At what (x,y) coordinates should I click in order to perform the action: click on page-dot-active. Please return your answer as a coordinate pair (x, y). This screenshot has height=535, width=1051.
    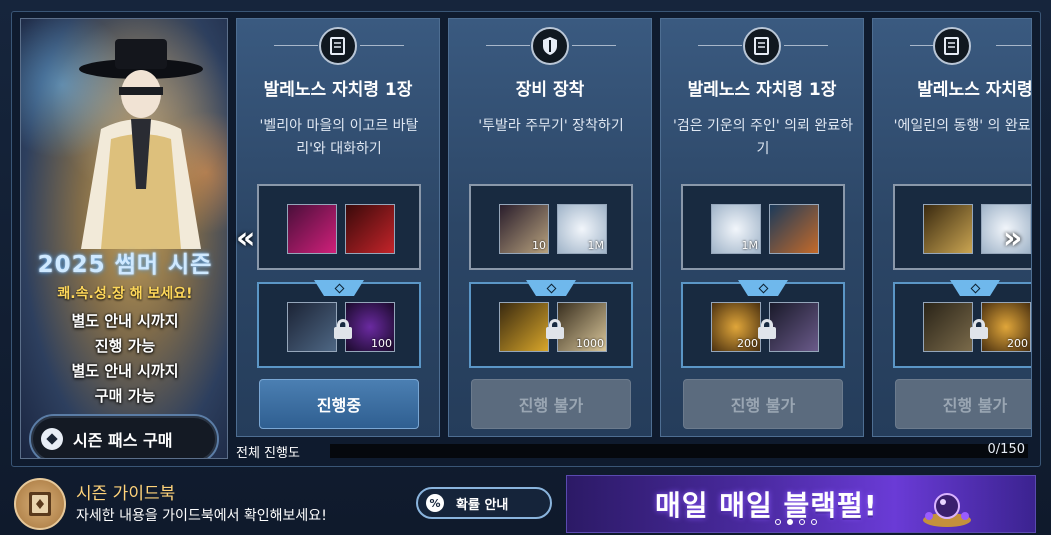
    Looking at the image, I should click on (790, 522).